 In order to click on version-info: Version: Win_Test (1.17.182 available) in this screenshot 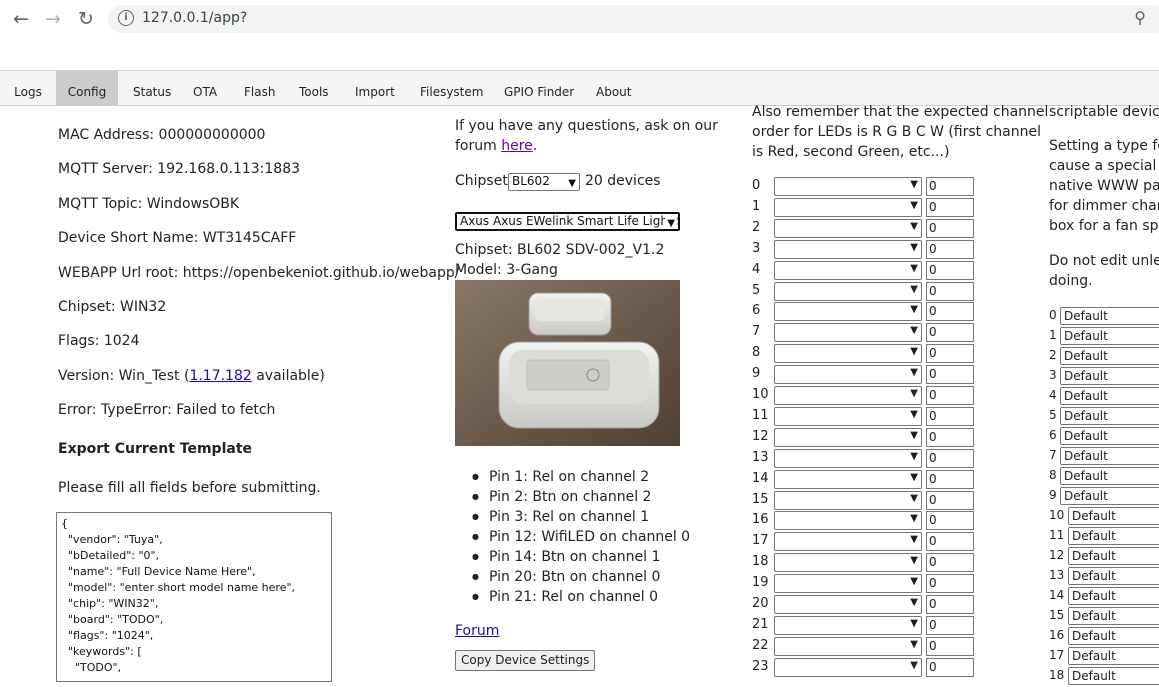, I will do `click(191, 376)`.